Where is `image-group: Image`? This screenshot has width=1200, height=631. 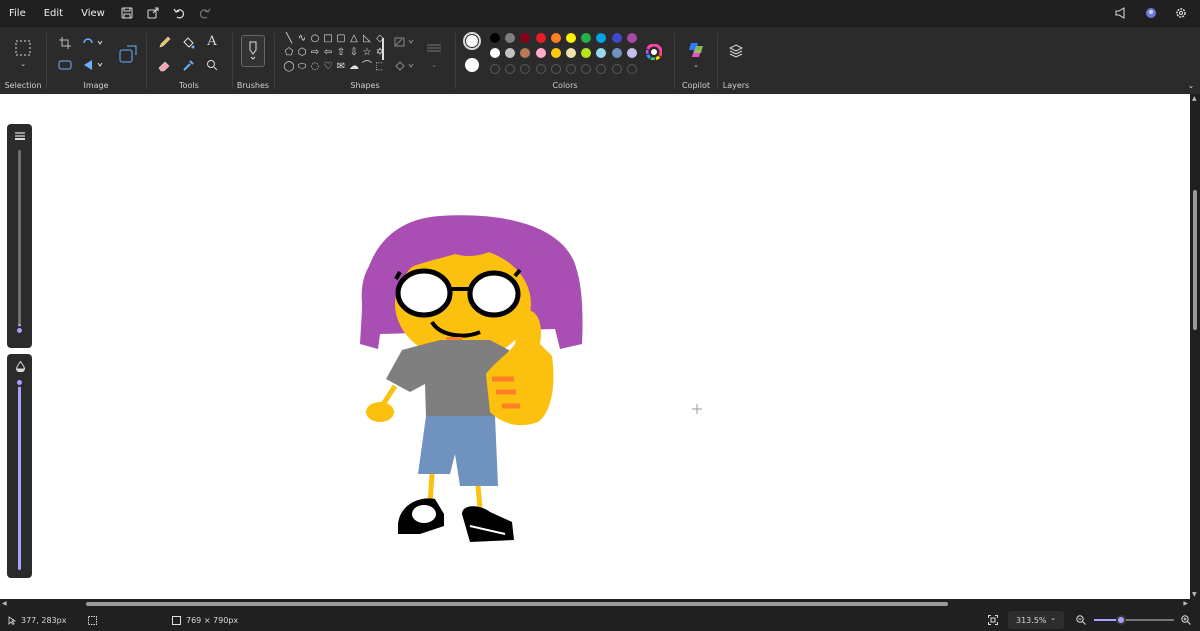 image-group: Image is located at coordinates (96, 61).